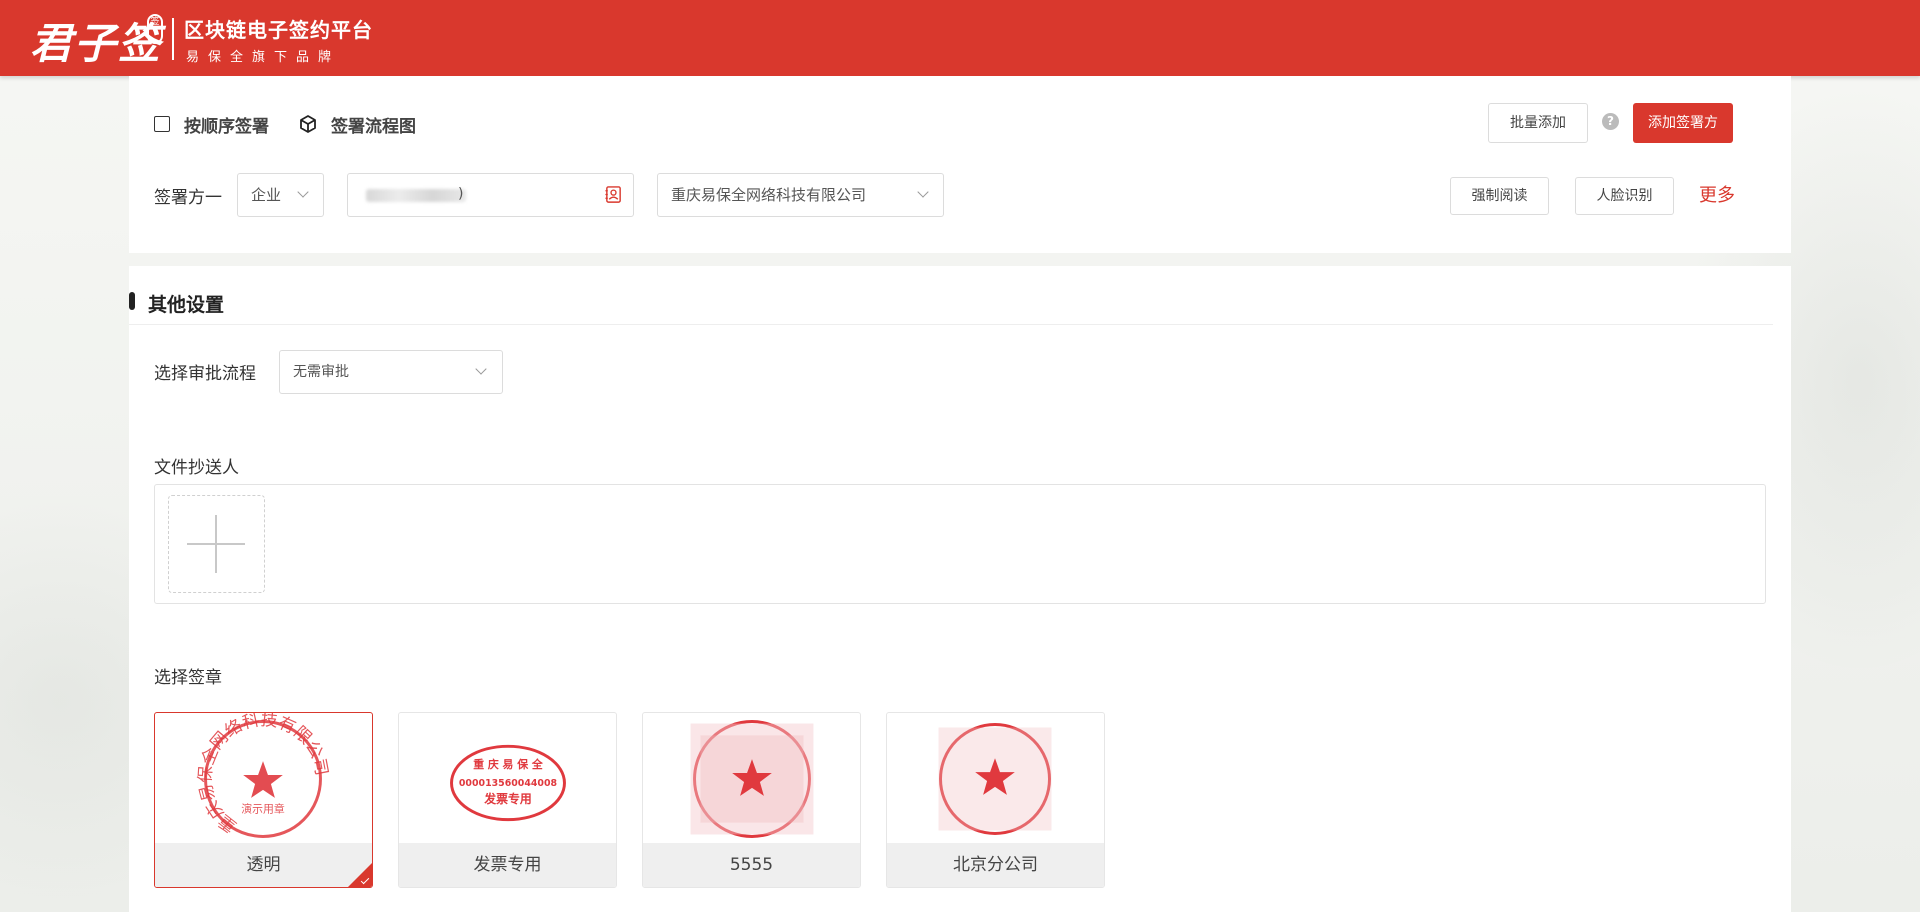 The image size is (1920, 912). What do you see at coordinates (205, 374) in the screenshot?
I see `approval-label: 选择审批流程` at bounding box center [205, 374].